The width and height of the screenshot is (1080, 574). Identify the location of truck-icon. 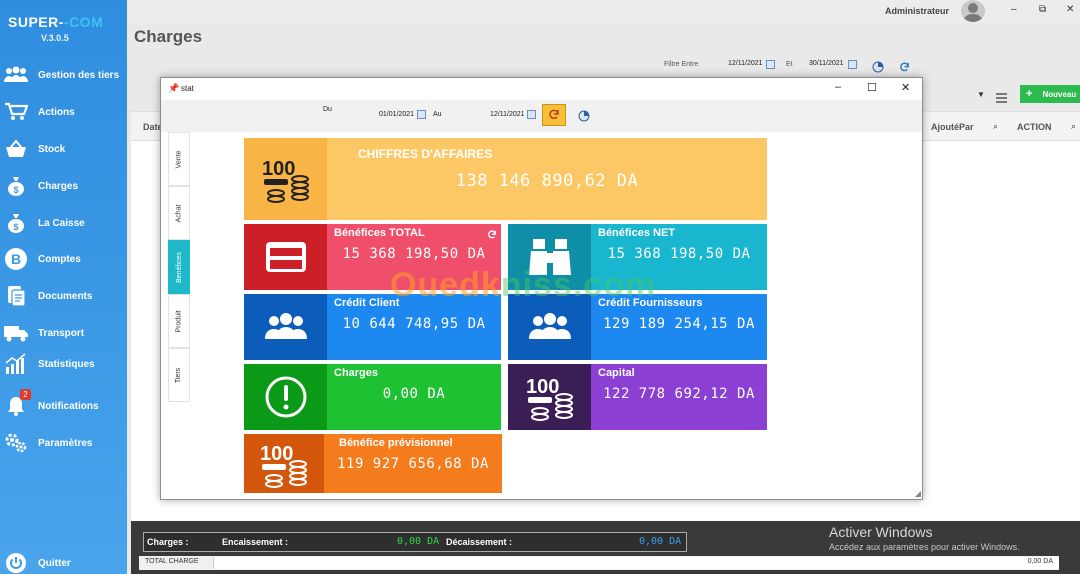
(16, 333).